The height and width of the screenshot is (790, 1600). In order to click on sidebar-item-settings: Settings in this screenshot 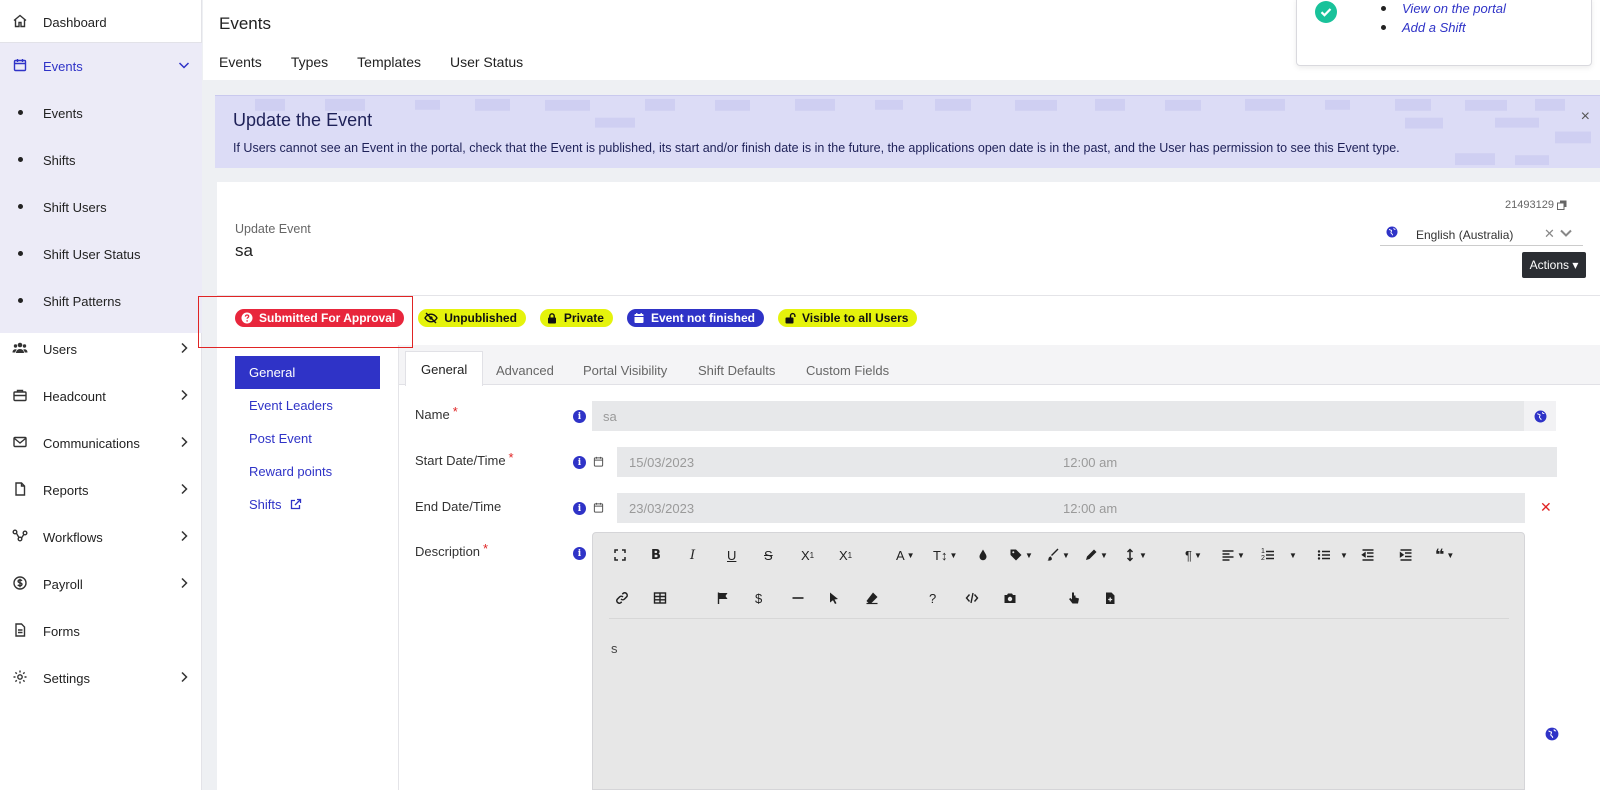, I will do `click(101, 678)`.